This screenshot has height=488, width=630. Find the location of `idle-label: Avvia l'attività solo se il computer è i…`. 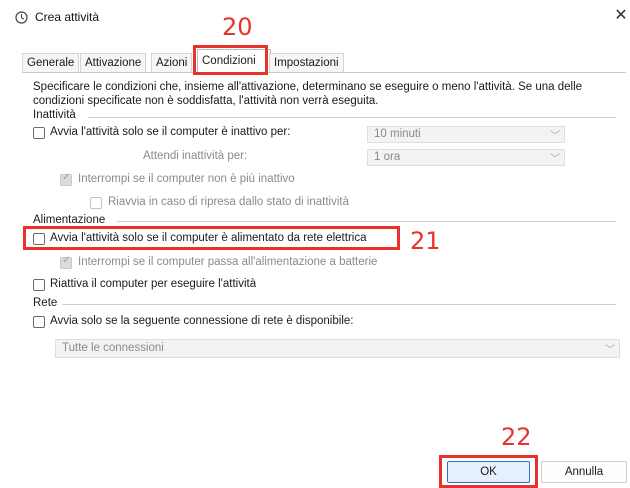

idle-label: Avvia l'attività solo se il computer è i… is located at coordinates (170, 132).